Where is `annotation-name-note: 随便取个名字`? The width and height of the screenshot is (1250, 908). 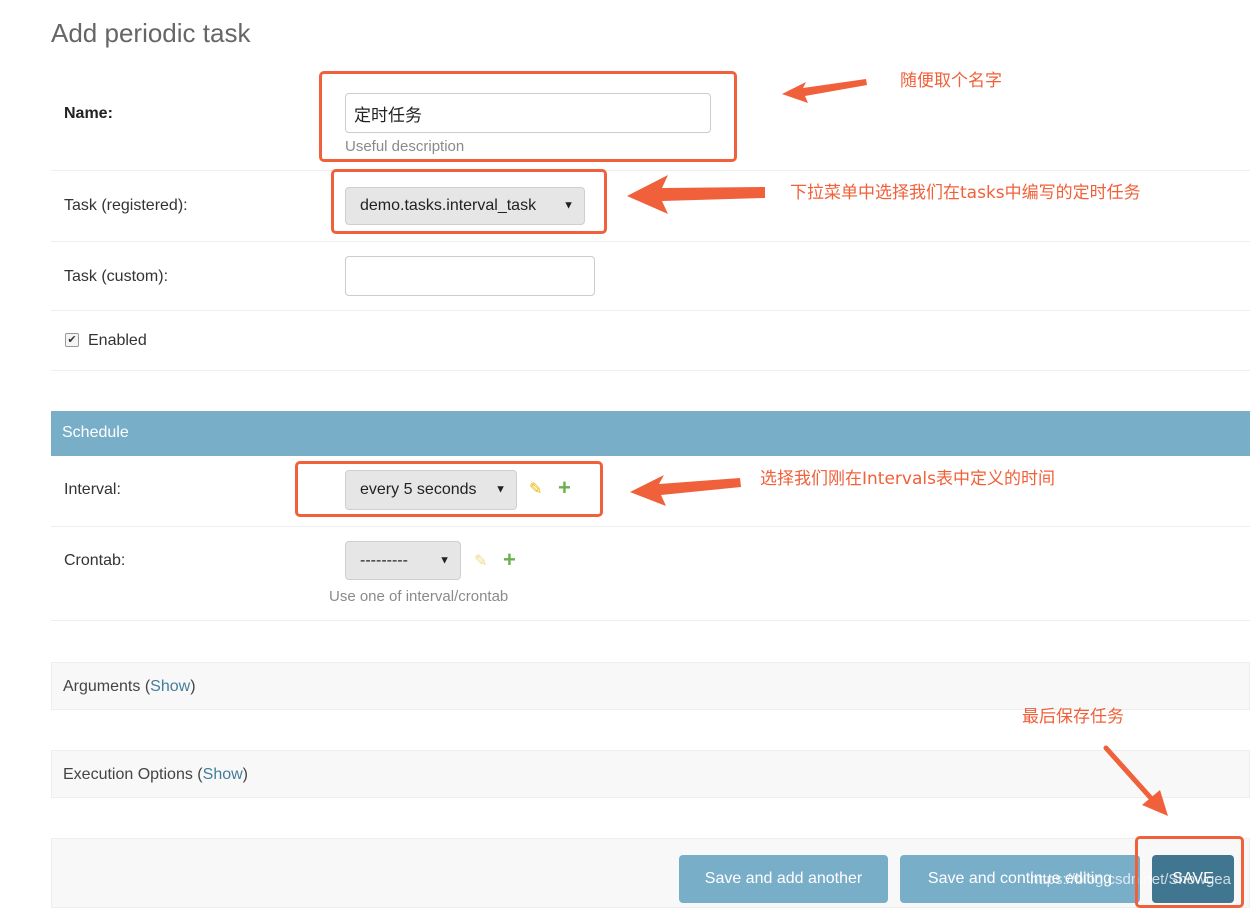 annotation-name-note: 随便取个名字 is located at coordinates (951, 81).